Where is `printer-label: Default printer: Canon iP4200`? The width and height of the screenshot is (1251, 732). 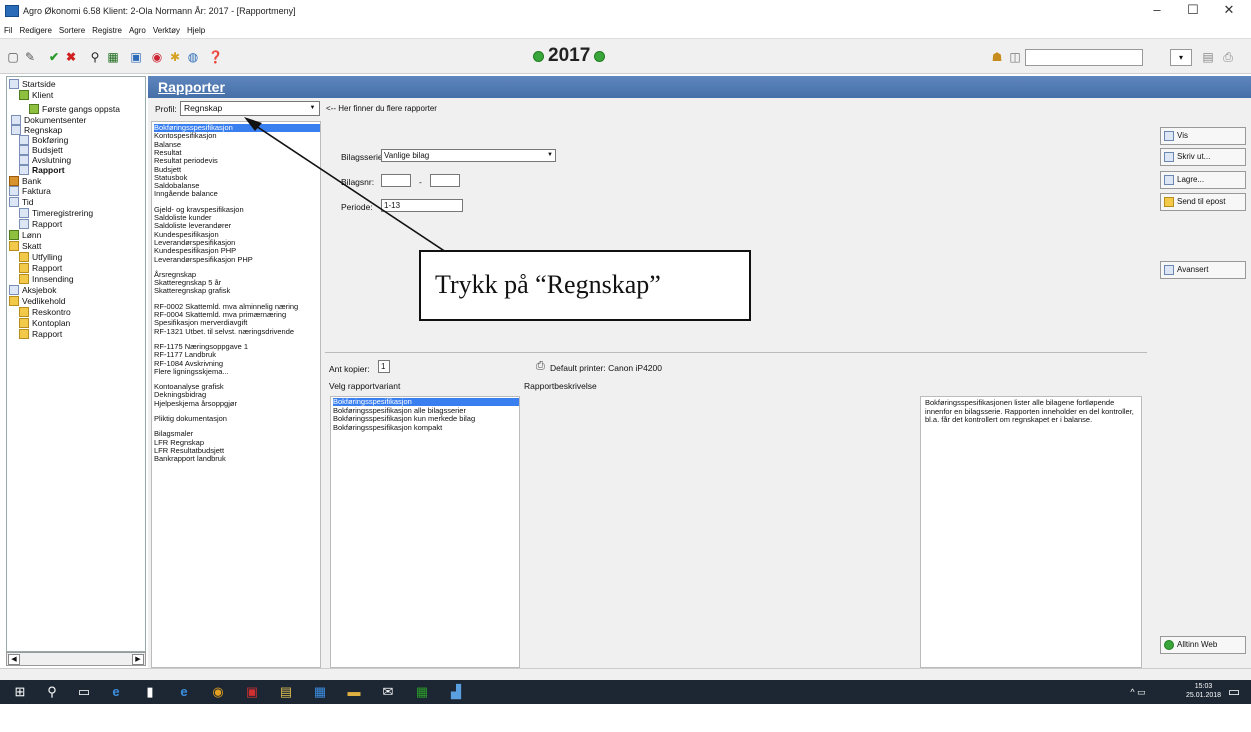 printer-label: Default printer: Canon iP4200 is located at coordinates (606, 368).